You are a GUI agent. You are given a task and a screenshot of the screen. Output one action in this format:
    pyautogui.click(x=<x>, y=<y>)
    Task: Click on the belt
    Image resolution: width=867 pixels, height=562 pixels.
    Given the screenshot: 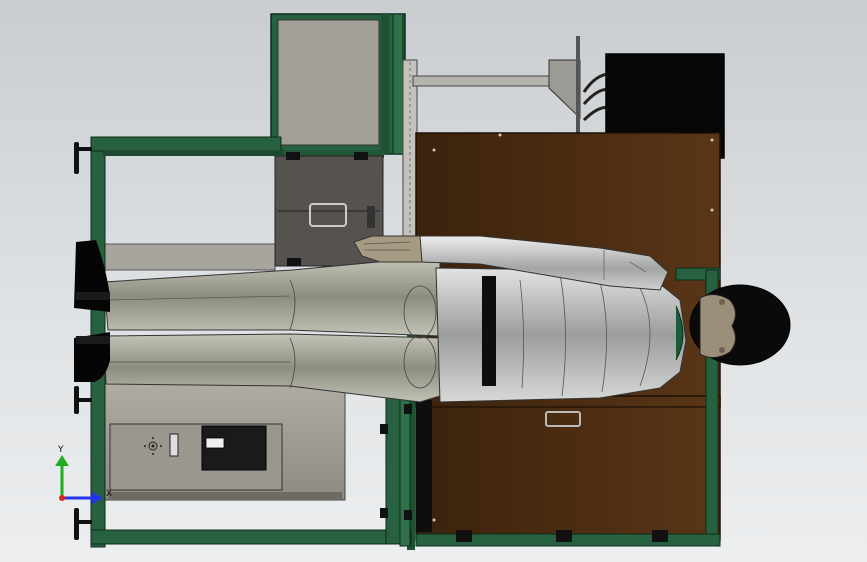 What is the action you would take?
    pyautogui.click(x=489, y=331)
    